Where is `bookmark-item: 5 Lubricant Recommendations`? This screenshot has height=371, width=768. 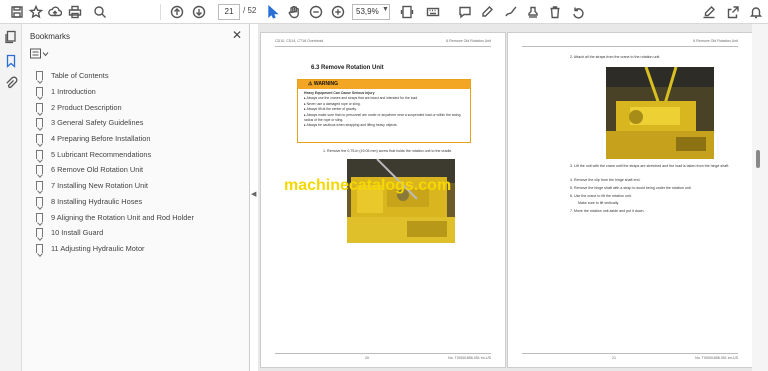
bookmark-item: 5 Lubricant Recommendations is located at coordinates (141, 154).